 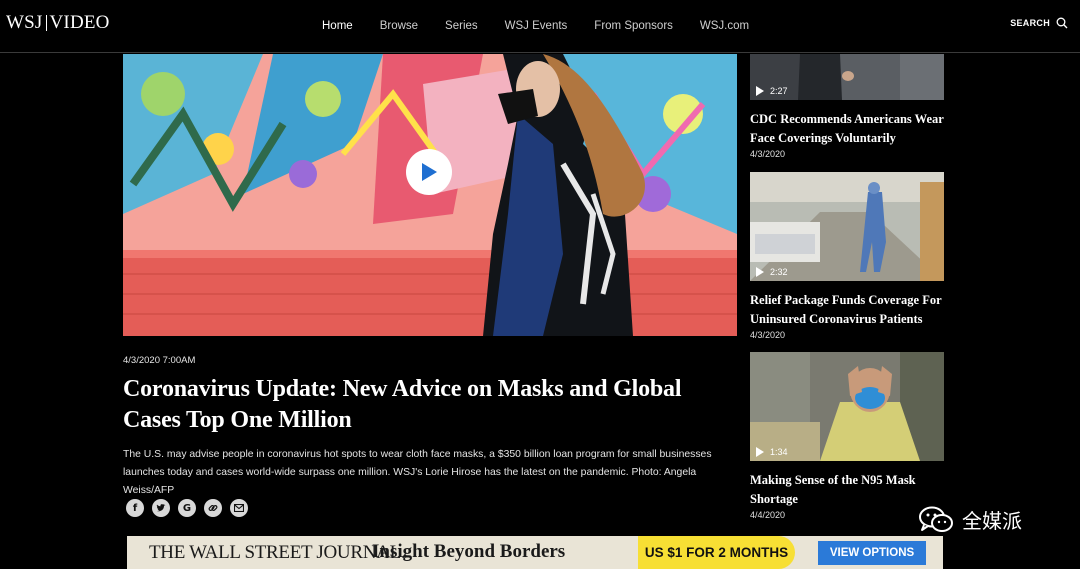 What do you see at coordinates (724, 26) in the screenshot?
I see `nav-item-wsj-com: WSJ.com` at bounding box center [724, 26].